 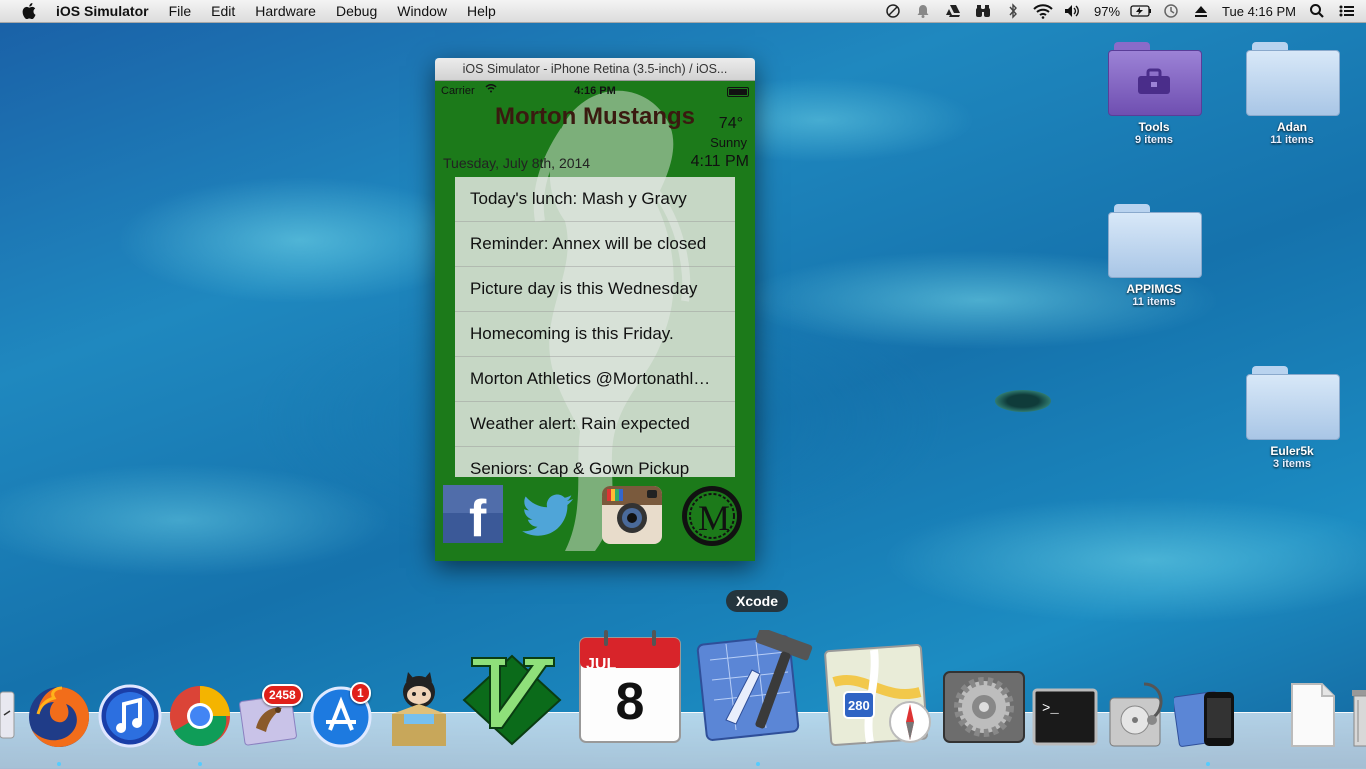 What do you see at coordinates (757, 601) in the screenshot?
I see `dock-tooltip: Xcode` at bounding box center [757, 601].